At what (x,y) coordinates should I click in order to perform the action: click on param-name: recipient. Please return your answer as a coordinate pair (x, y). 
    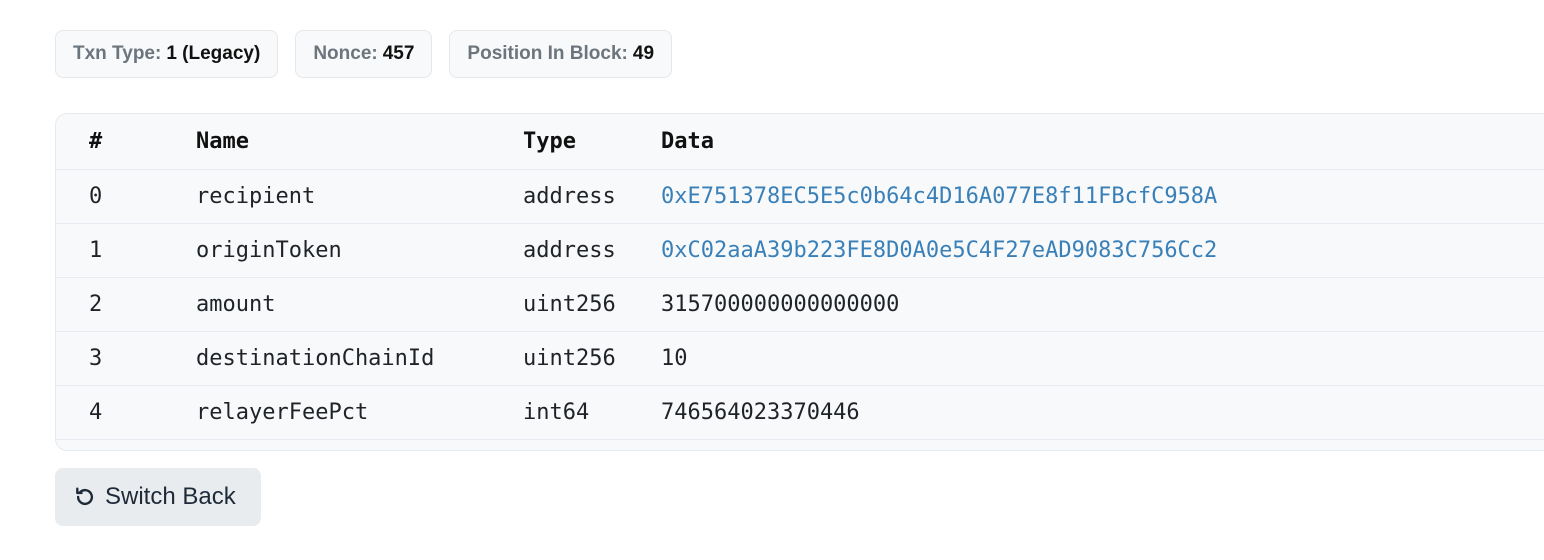
    Looking at the image, I should click on (256, 196).